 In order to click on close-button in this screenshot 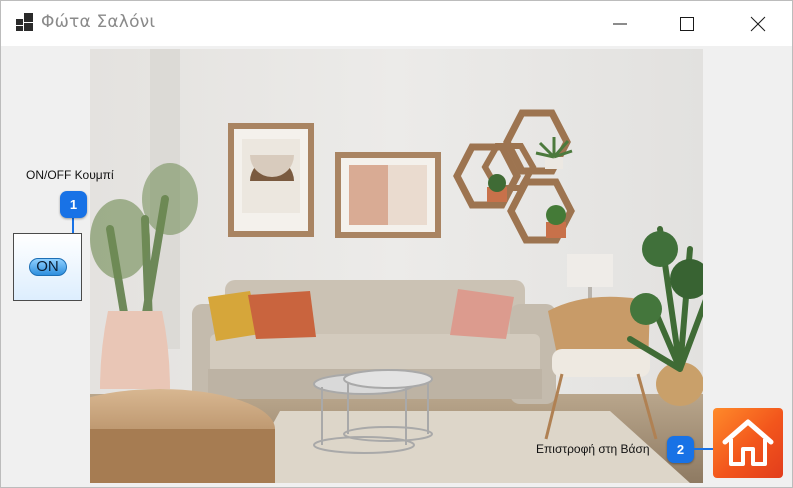, I will do `click(758, 23)`.